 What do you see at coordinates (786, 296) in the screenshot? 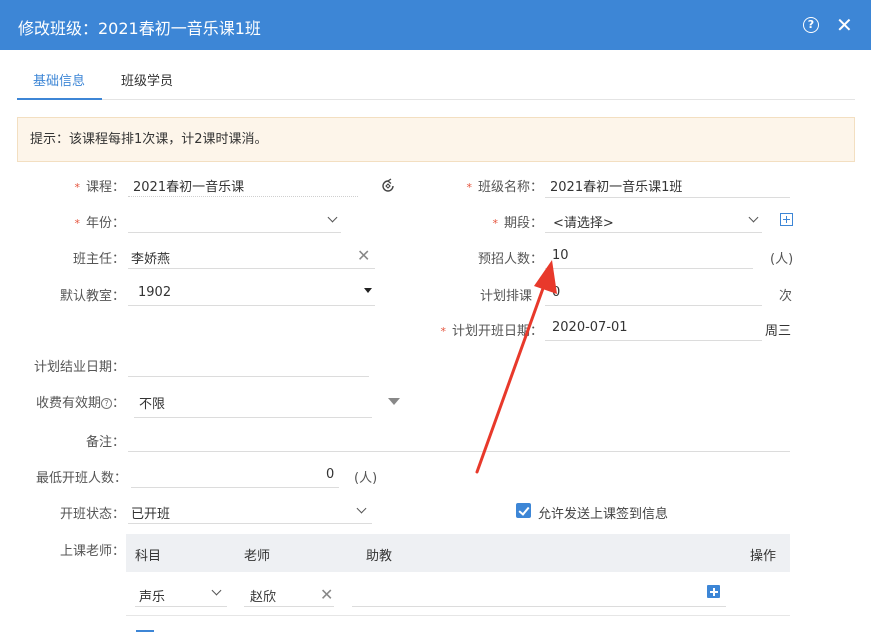
I see `planned-sessions-unit: 次` at bounding box center [786, 296].